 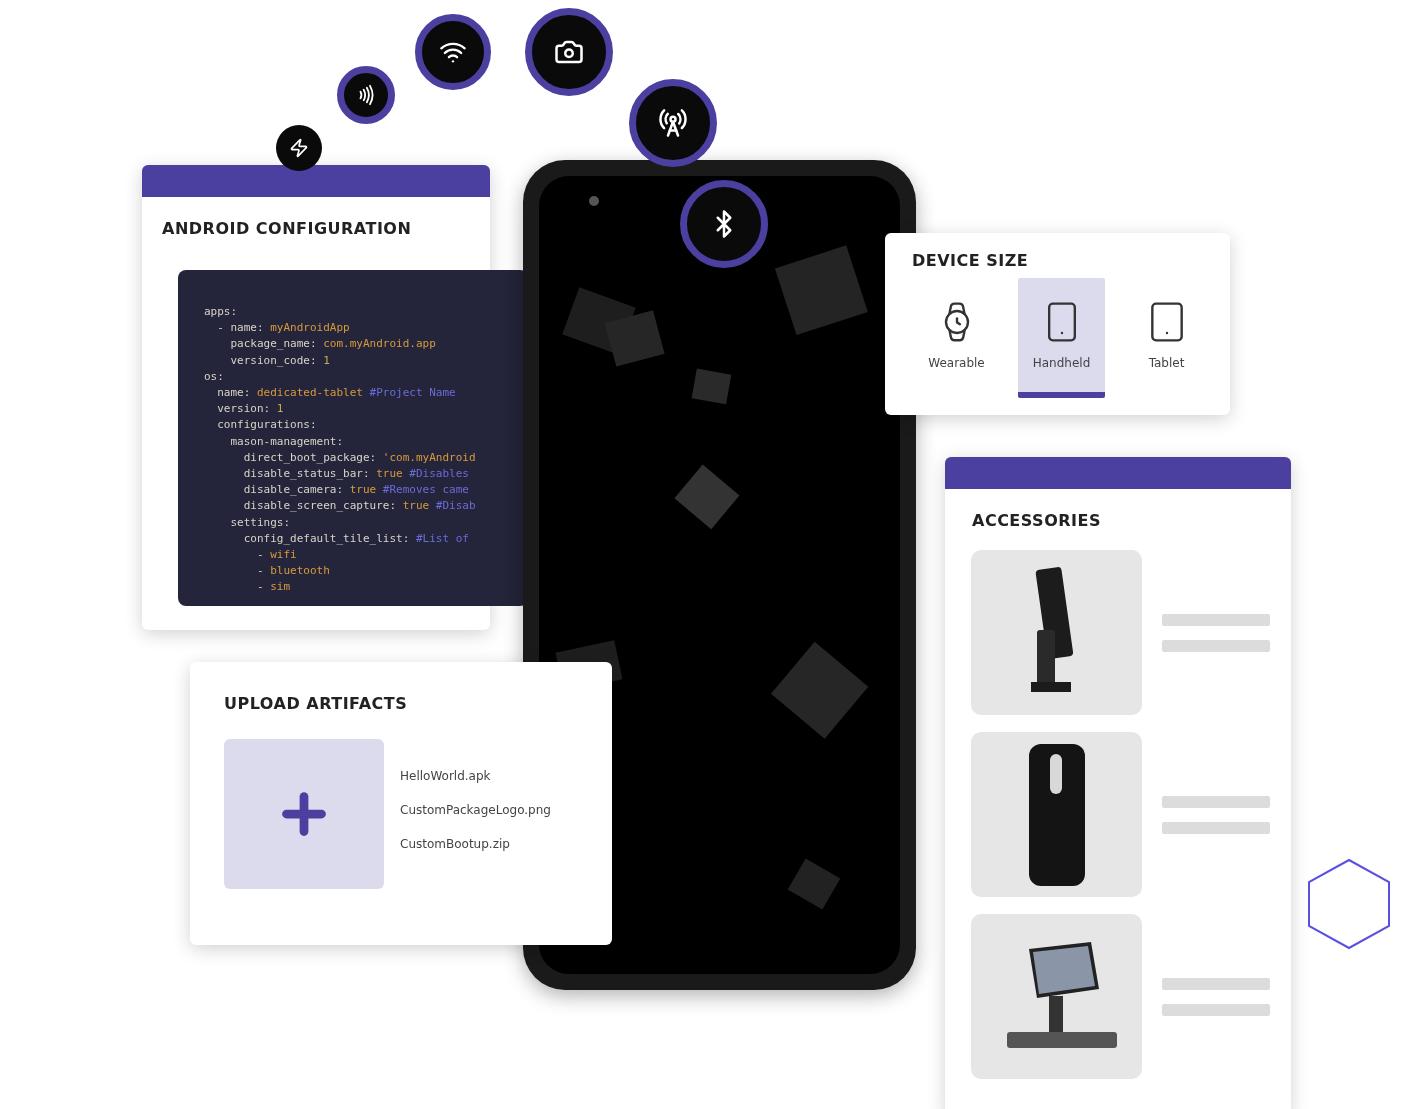 What do you see at coordinates (475, 810) in the screenshot?
I see `file-name: CustomPackageLogo.png` at bounding box center [475, 810].